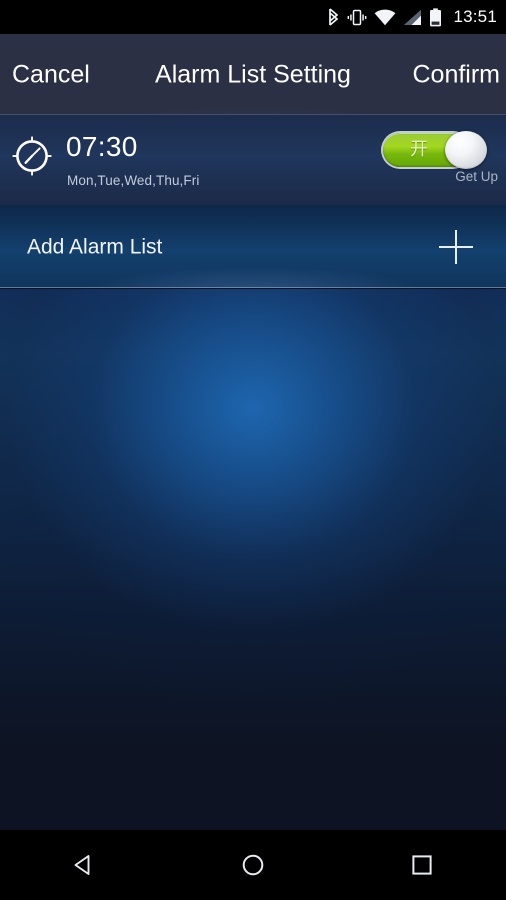 The width and height of the screenshot is (506, 900). I want to click on battery-icon, so click(435, 17).